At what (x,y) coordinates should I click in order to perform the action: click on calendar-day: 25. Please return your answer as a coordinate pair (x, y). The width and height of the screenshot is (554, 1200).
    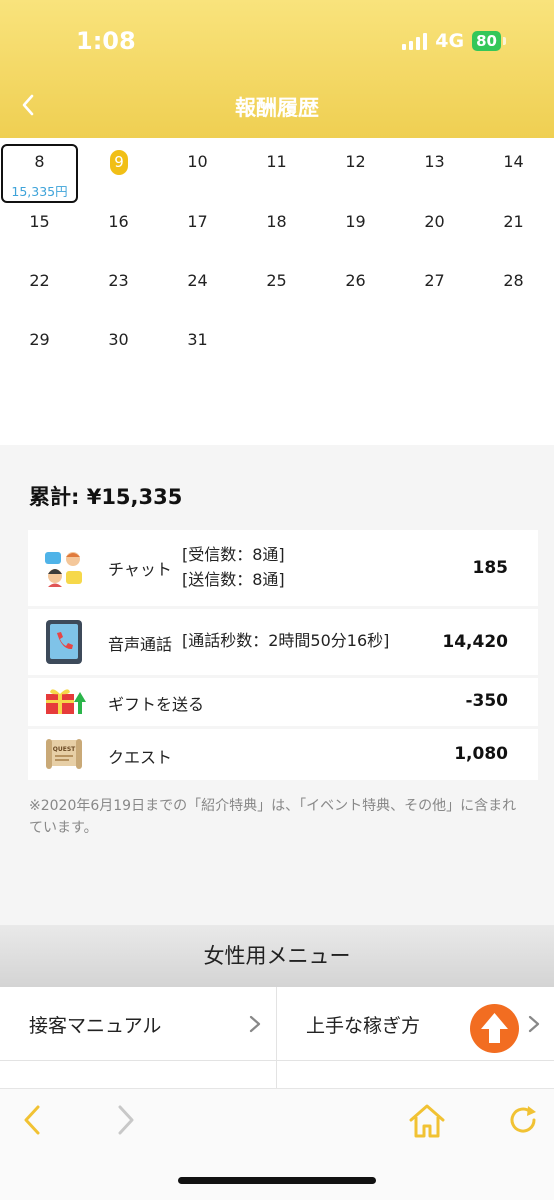
    Looking at the image, I should click on (276, 286).